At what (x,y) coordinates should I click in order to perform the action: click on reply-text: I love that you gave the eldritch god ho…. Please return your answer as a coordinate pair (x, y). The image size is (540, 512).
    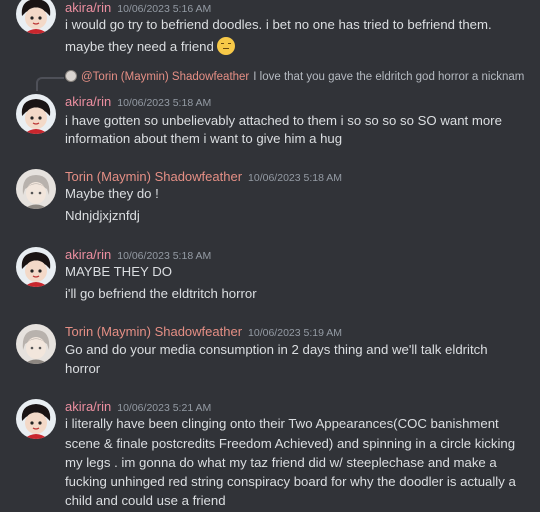
    Looking at the image, I should click on (389, 77).